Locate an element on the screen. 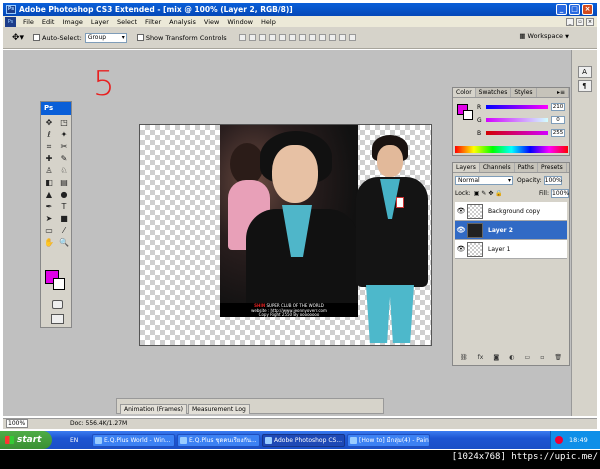 The width and height of the screenshot is (600, 469). move-tool-icon: ✥ is located at coordinates (49, 122).